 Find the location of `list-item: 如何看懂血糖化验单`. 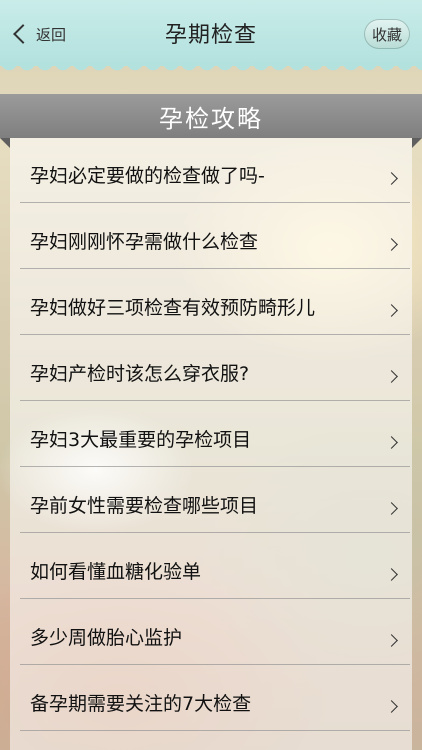

list-item: 如何看懂血糖化验单 is located at coordinates (215, 570).